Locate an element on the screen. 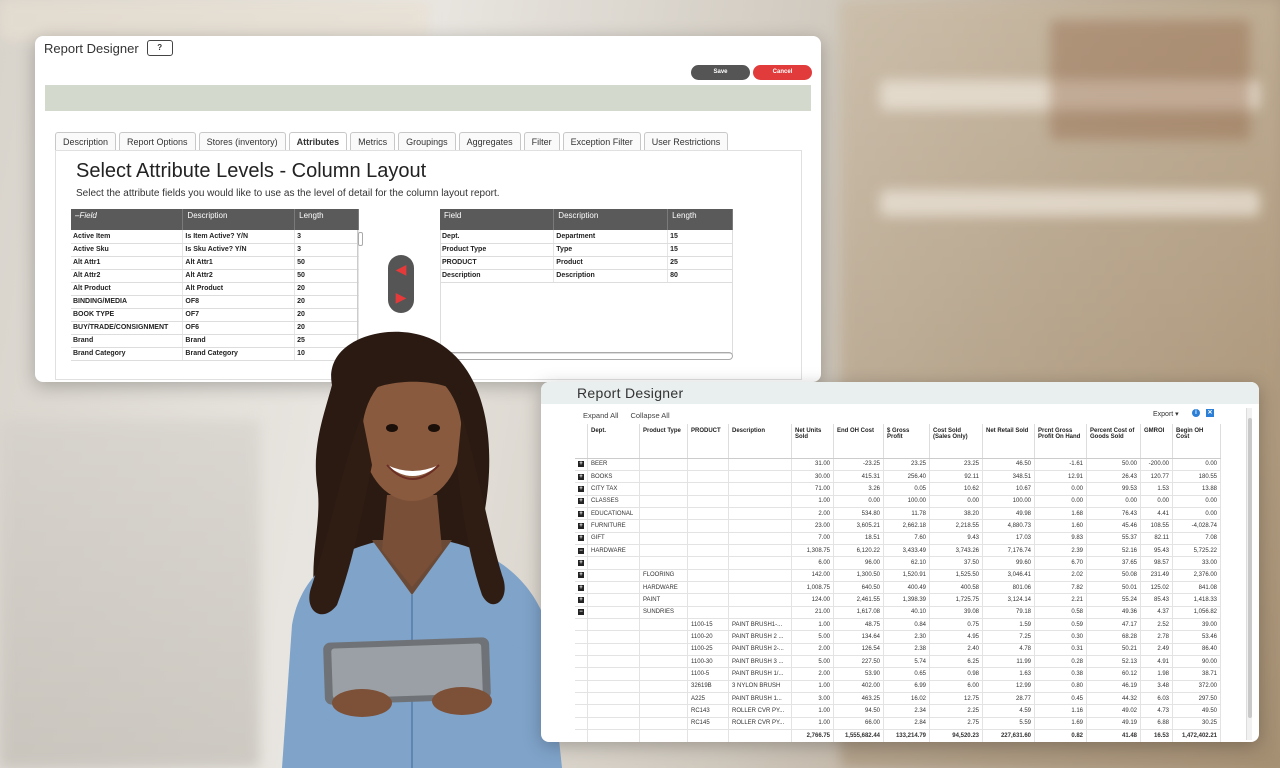 The height and width of the screenshot is (768, 1280). available-field-row: Alt Product Alt Product 20 is located at coordinates (215, 289).